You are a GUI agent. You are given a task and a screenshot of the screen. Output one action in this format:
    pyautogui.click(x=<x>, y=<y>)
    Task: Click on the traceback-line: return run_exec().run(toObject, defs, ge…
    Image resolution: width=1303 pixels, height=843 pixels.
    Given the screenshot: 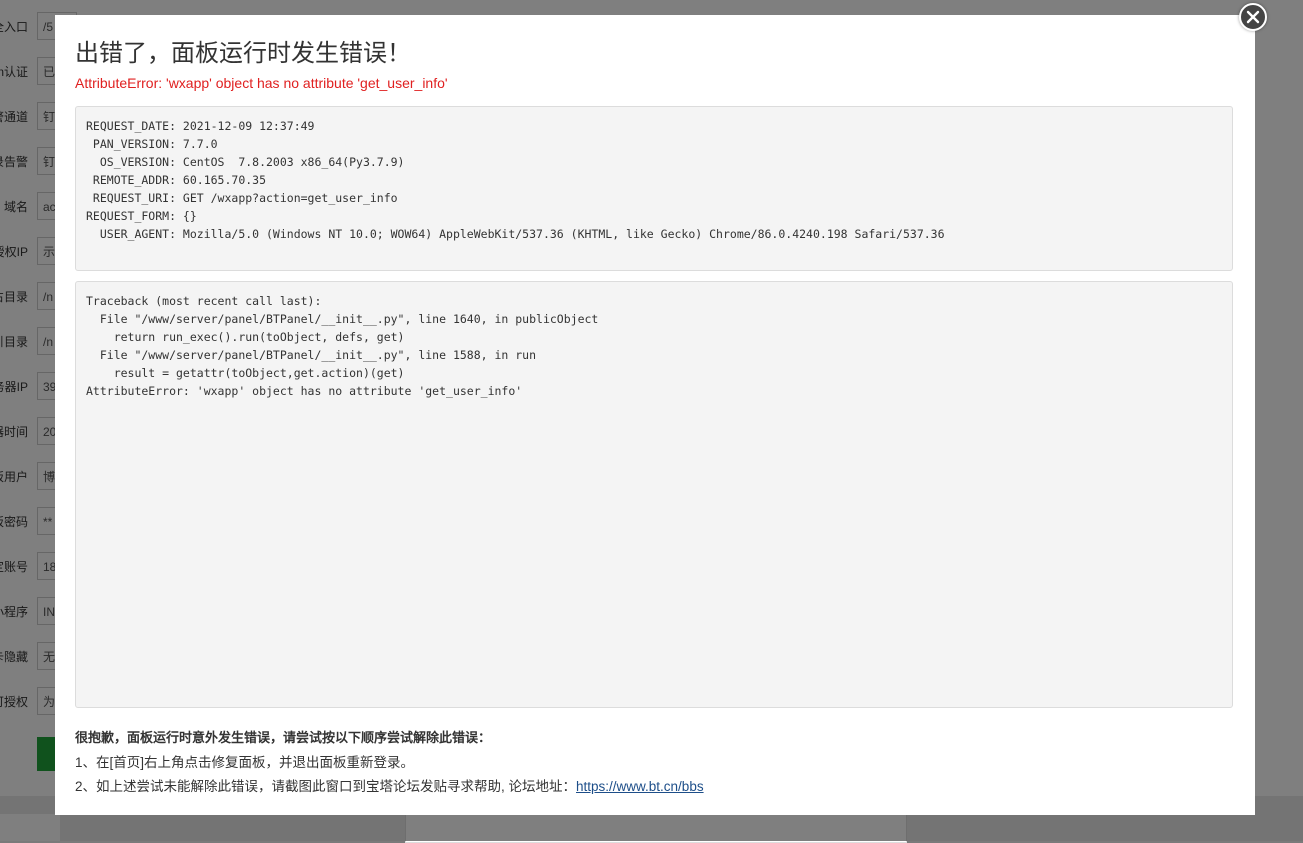 What is the action you would take?
    pyautogui.click(x=245, y=337)
    